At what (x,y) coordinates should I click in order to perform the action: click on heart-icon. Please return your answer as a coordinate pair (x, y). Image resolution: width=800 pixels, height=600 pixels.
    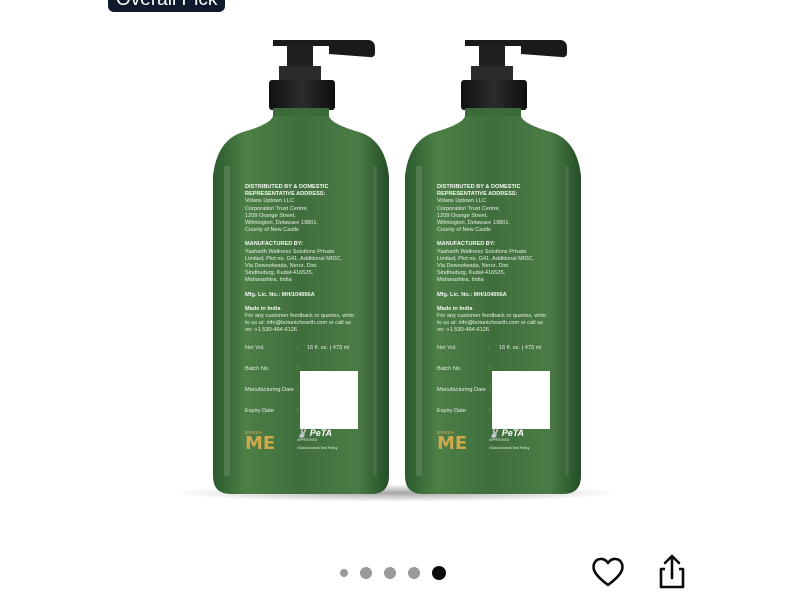
    Looking at the image, I should click on (608, 572).